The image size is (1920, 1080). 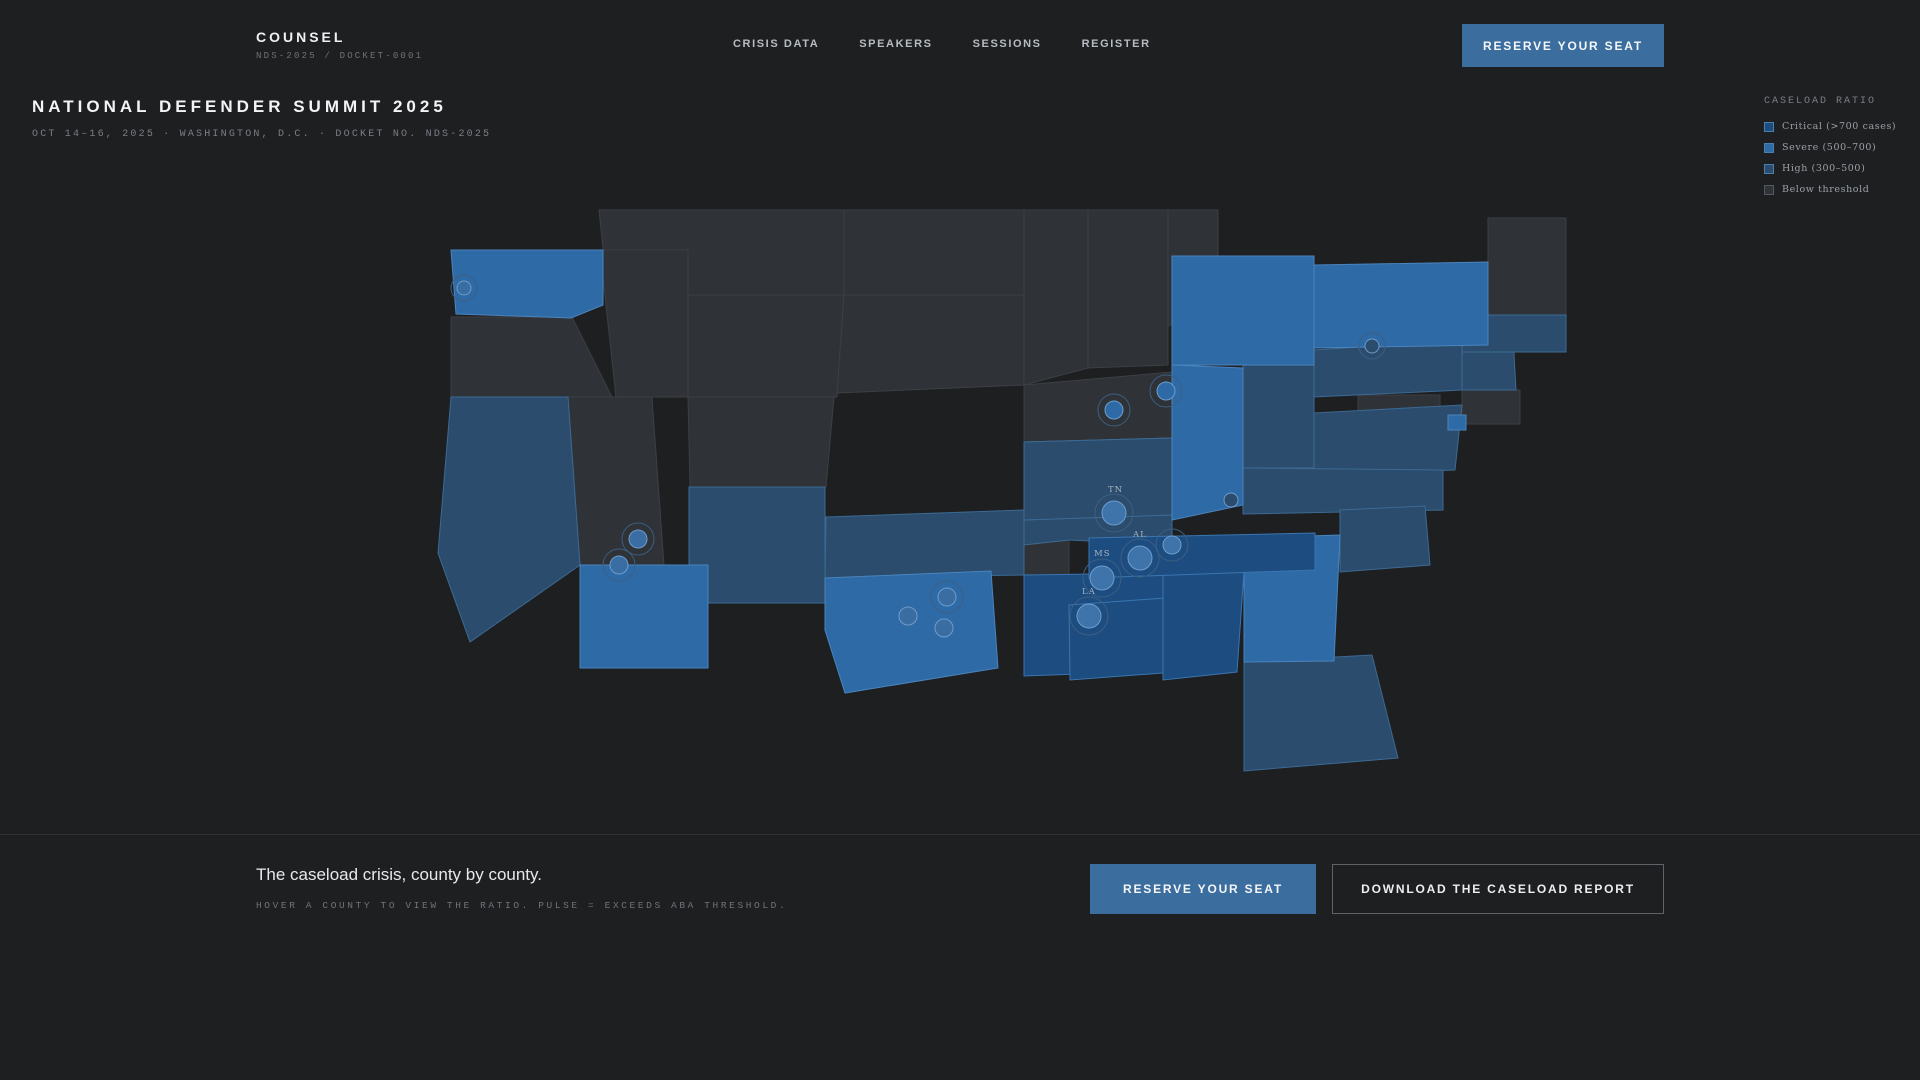 I want to click on section-divider, so click(x=960, y=834).